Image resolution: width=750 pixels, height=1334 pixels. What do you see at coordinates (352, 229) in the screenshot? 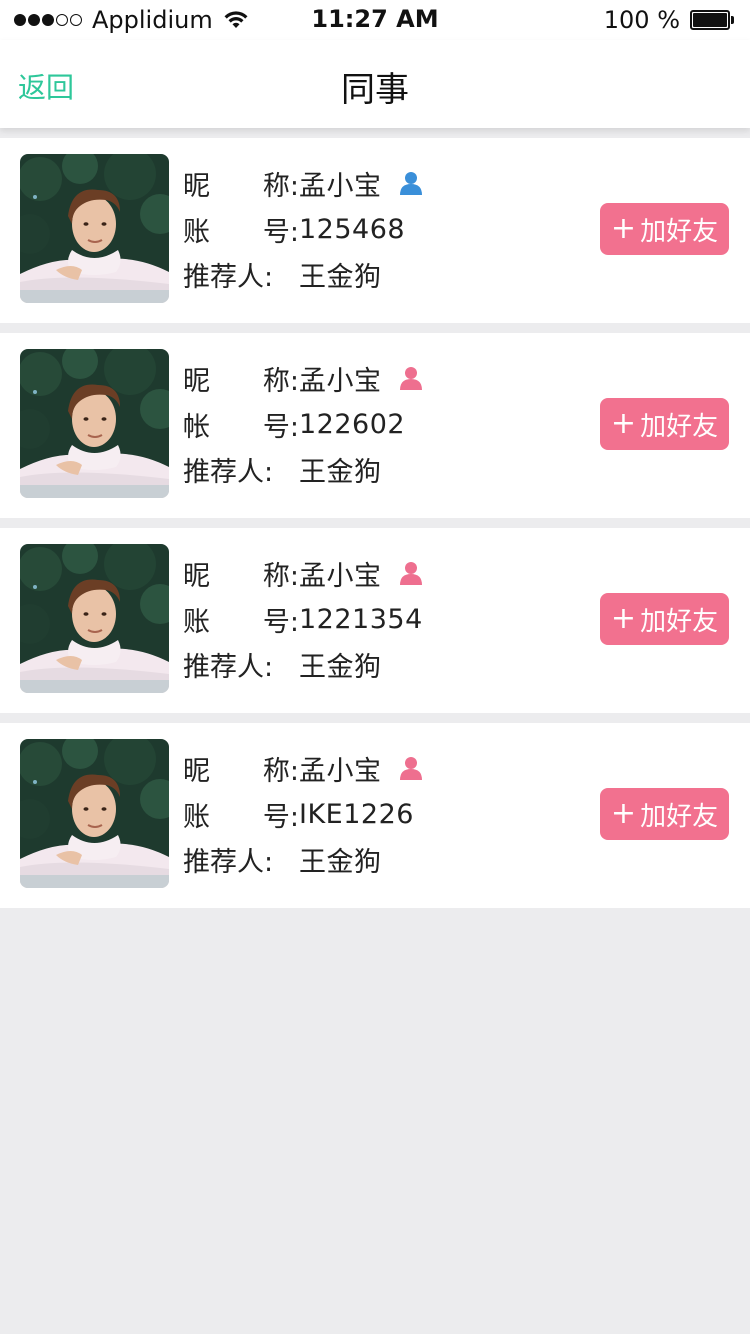
I see `account-value: 125468` at bounding box center [352, 229].